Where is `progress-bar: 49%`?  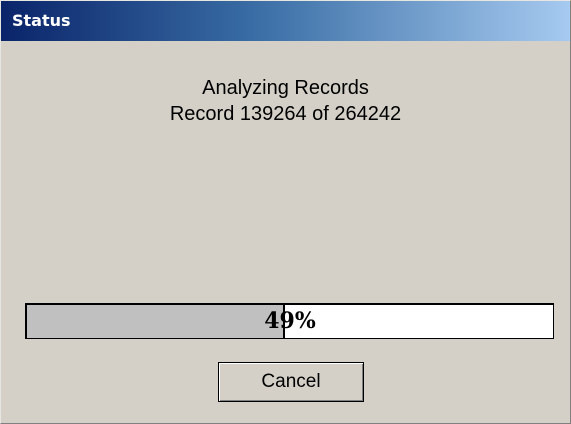
progress-bar: 49% is located at coordinates (289, 321).